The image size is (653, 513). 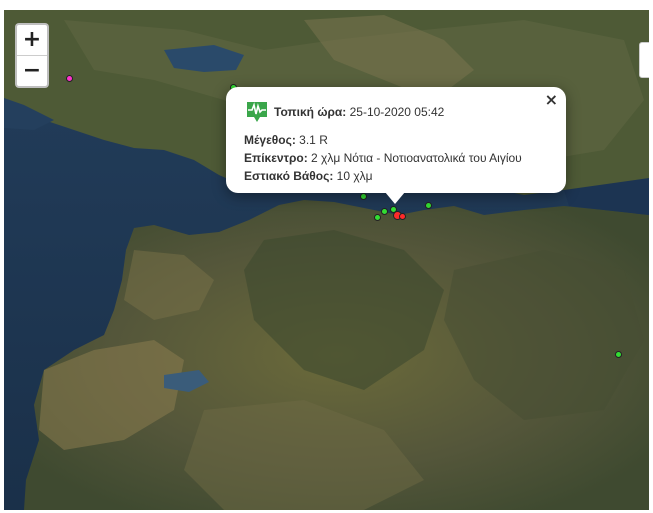 I want to click on depth-value: 10 χλμ, so click(x=354, y=176).